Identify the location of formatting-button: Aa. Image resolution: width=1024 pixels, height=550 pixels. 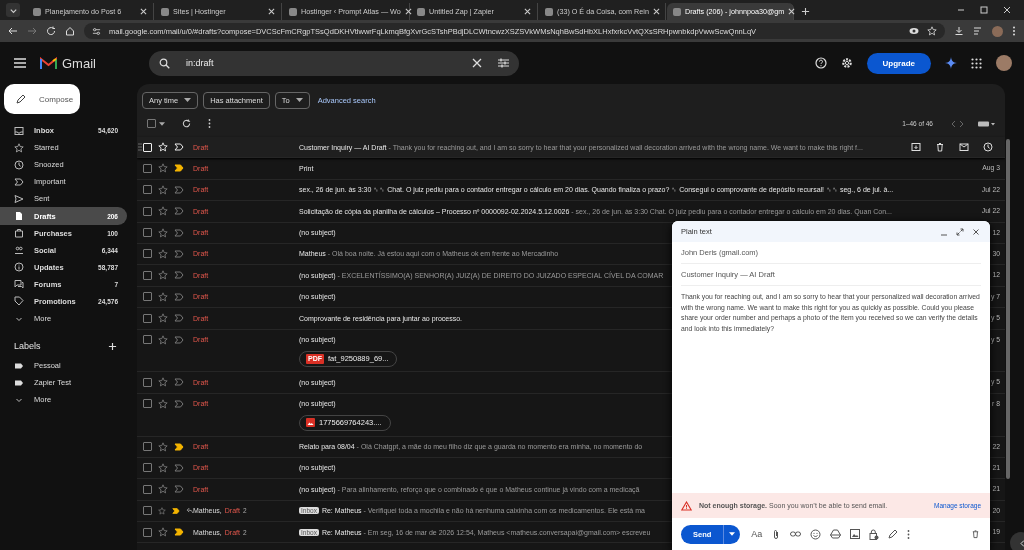
(757, 534).